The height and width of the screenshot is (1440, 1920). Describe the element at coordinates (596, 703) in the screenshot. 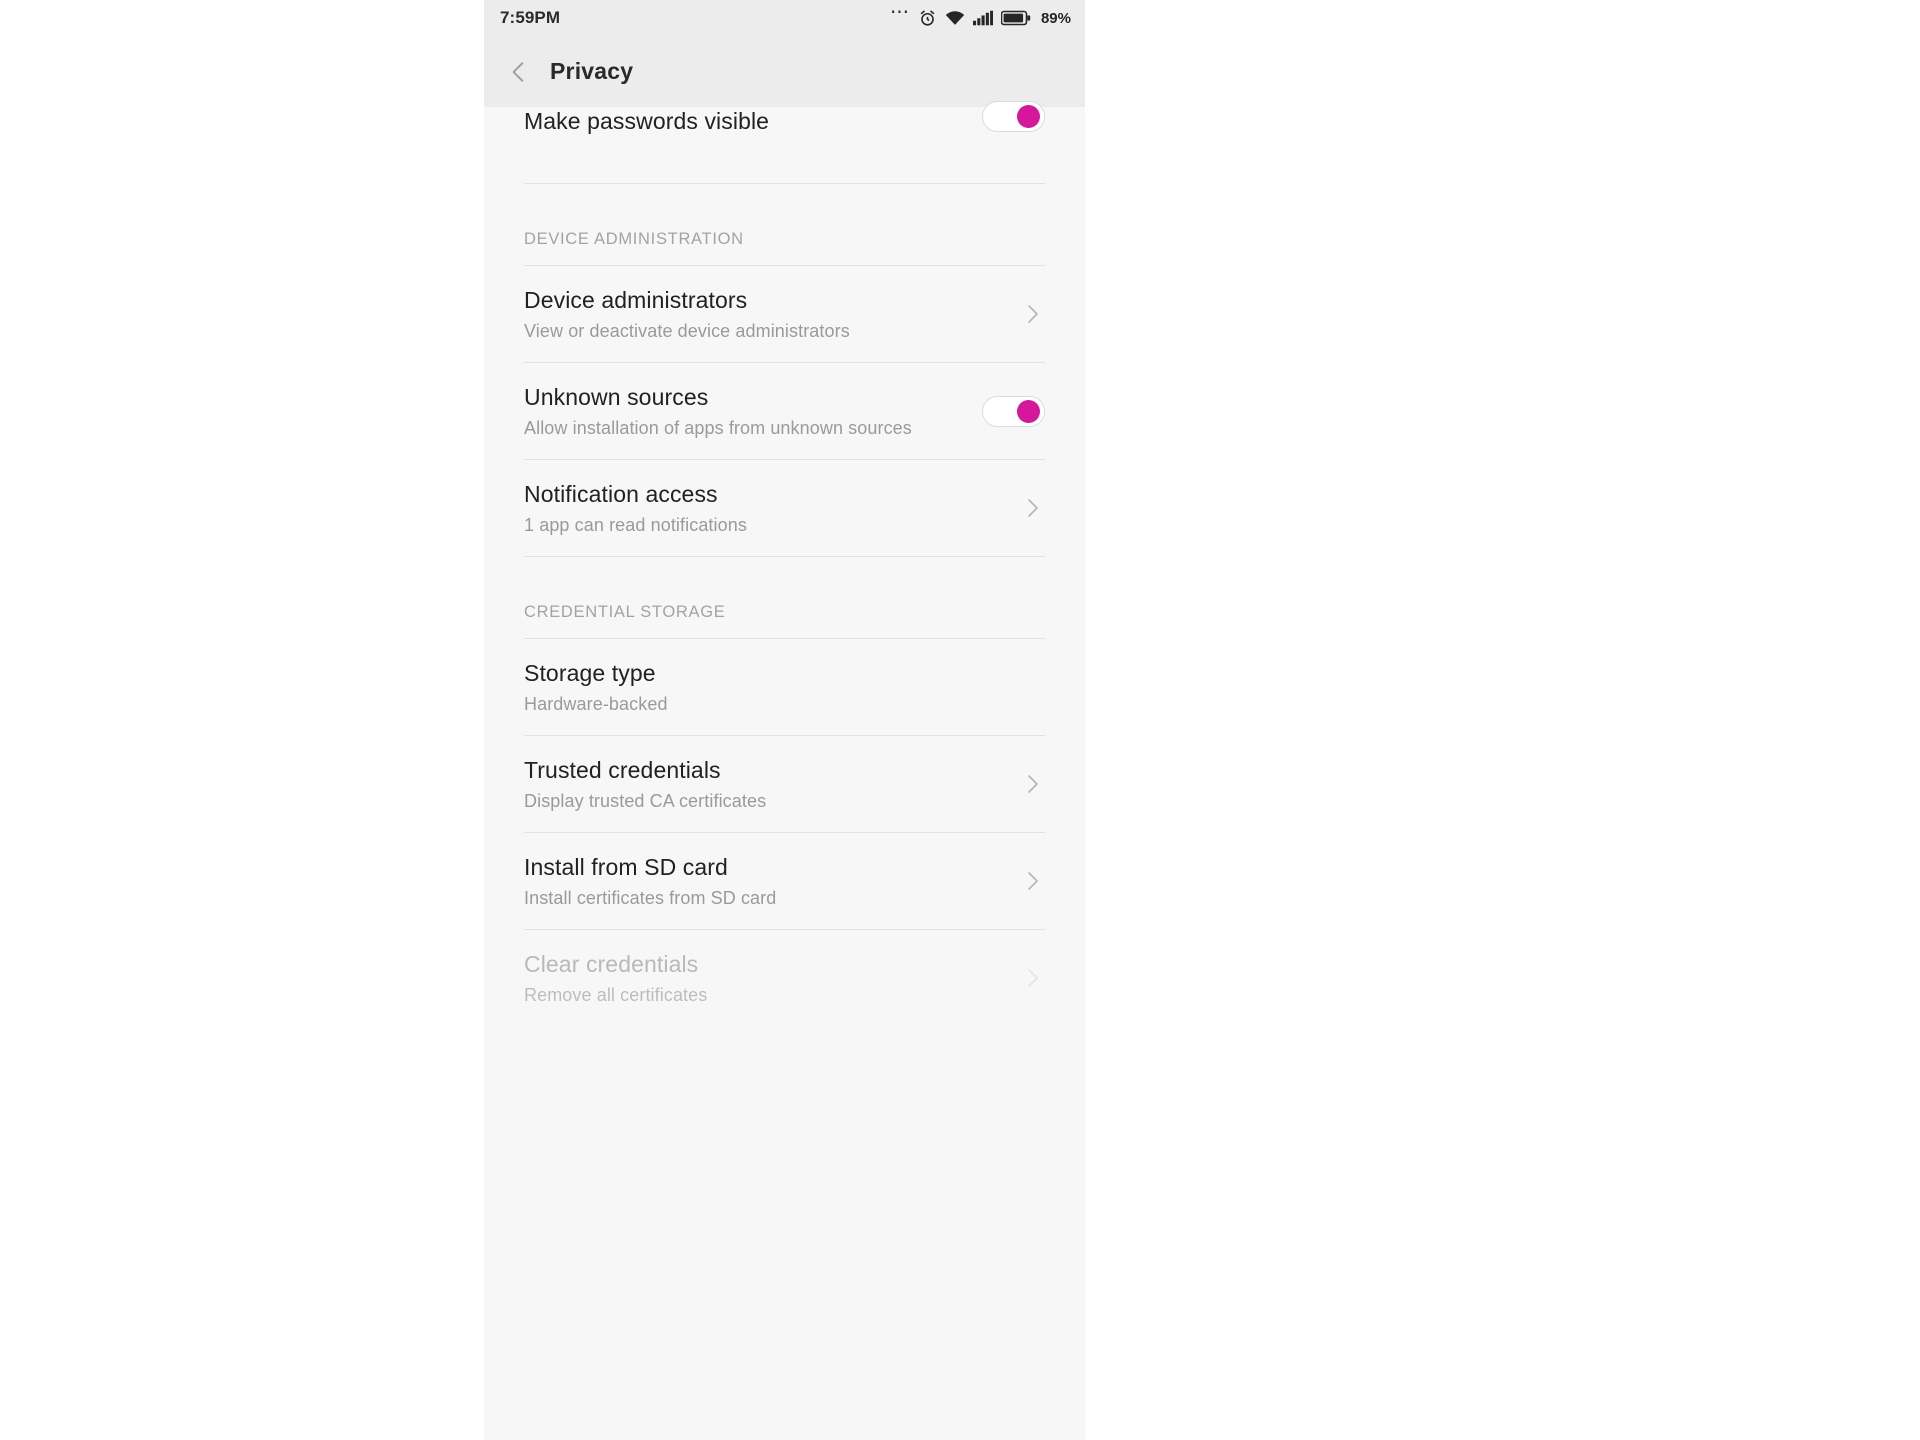

I see `list-item-subtitle: Hardware-backed` at that location.